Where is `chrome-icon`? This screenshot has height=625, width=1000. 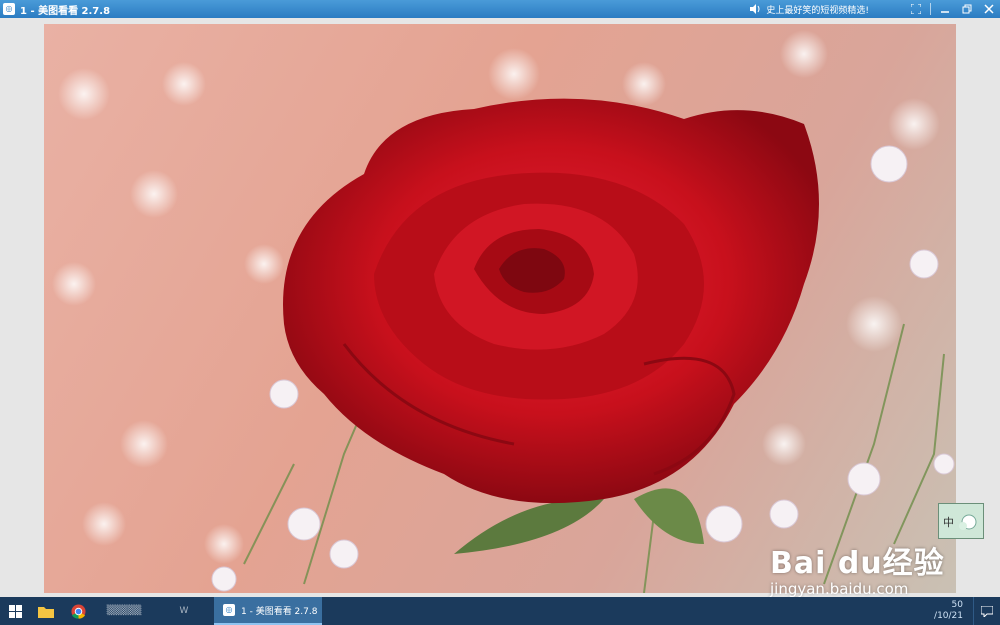 chrome-icon is located at coordinates (78, 611).